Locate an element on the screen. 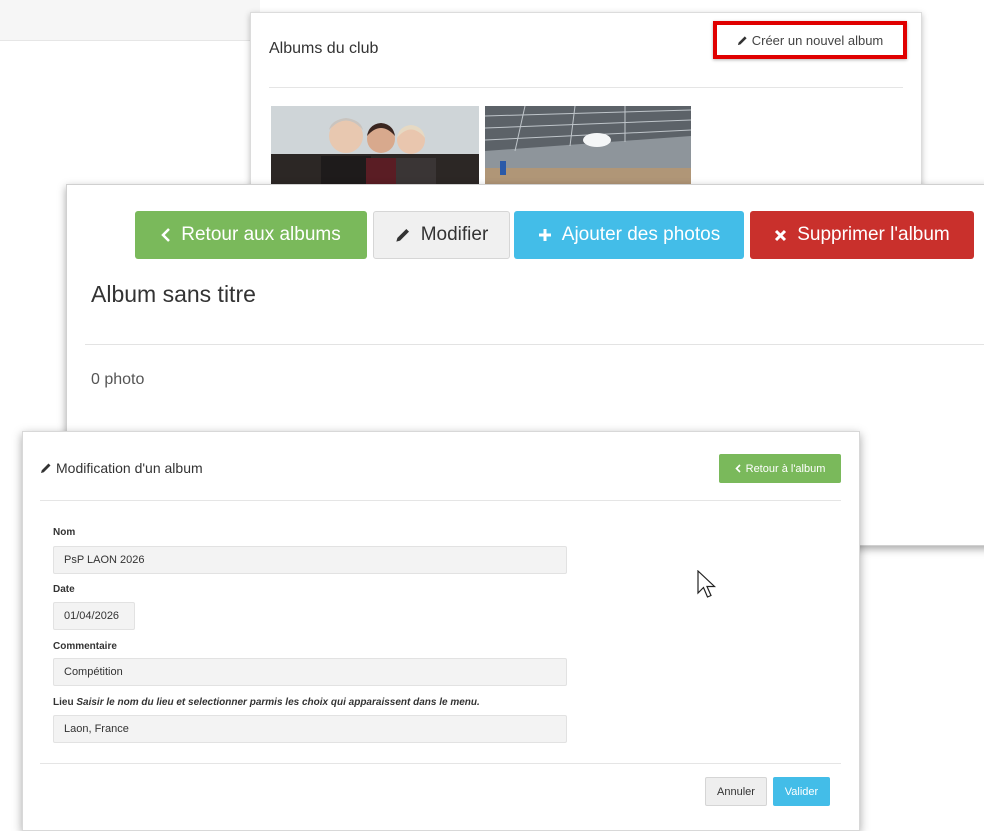  mouse-cursor-icon is located at coordinates (707, 585).